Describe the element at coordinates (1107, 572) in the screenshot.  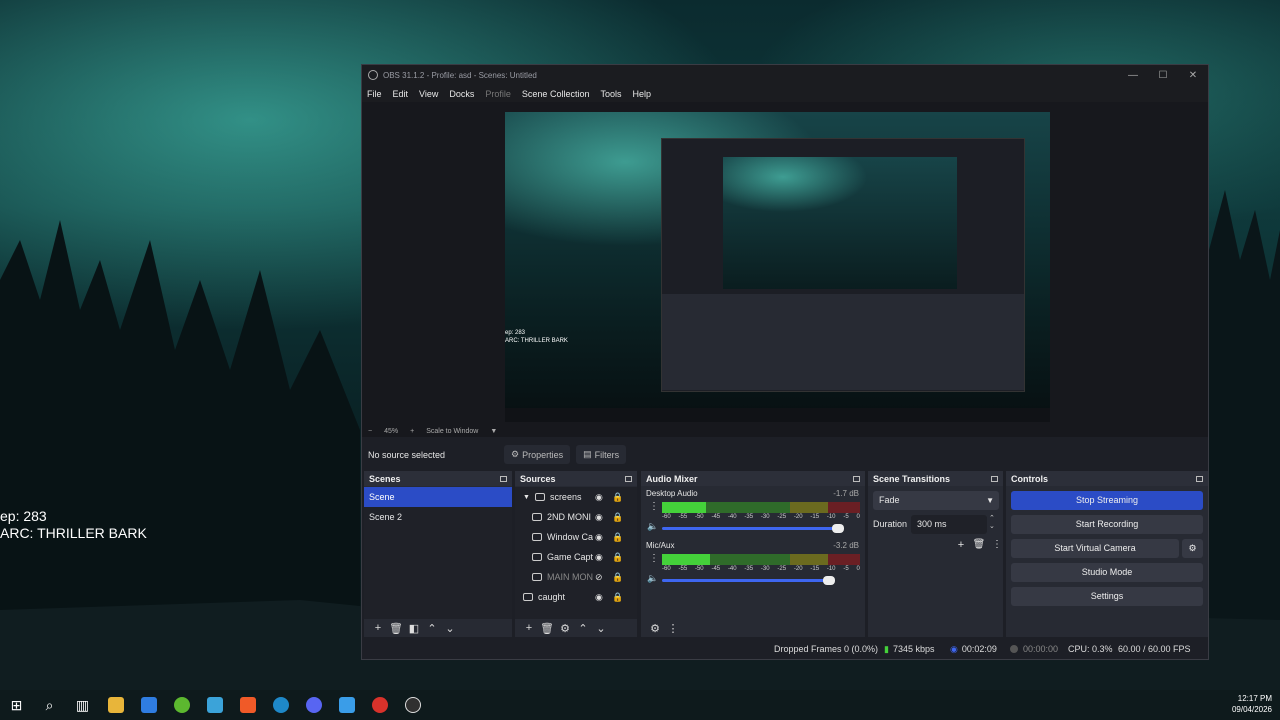
I see `studio-mode-button: Studio Mode` at that location.